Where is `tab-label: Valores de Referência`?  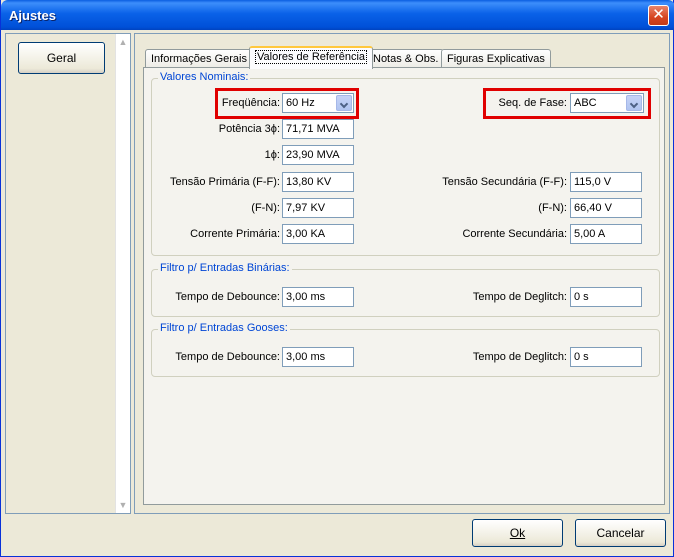
tab-label: Valores de Referência is located at coordinates (311, 57).